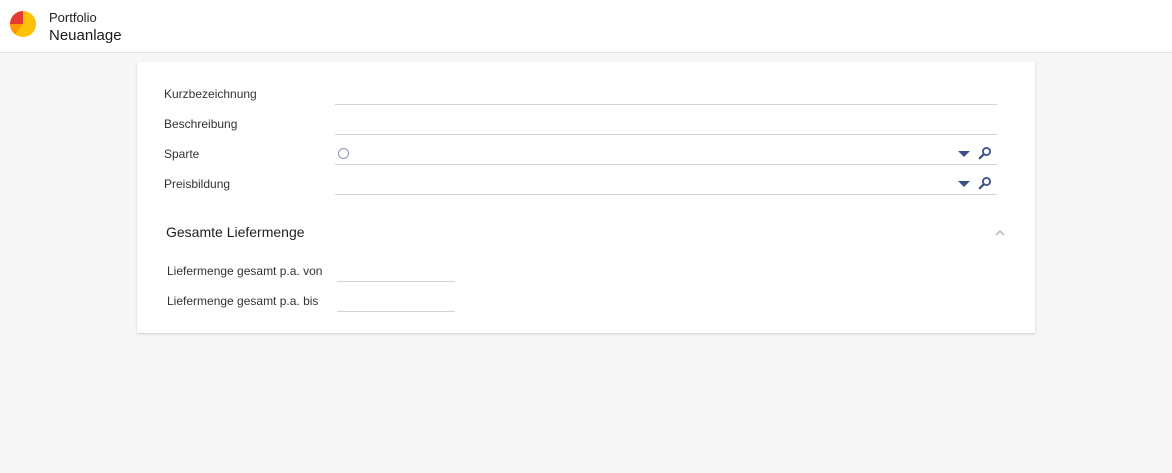  Describe the element at coordinates (343, 153) in the screenshot. I see `sparte-radio-icon` at that location.